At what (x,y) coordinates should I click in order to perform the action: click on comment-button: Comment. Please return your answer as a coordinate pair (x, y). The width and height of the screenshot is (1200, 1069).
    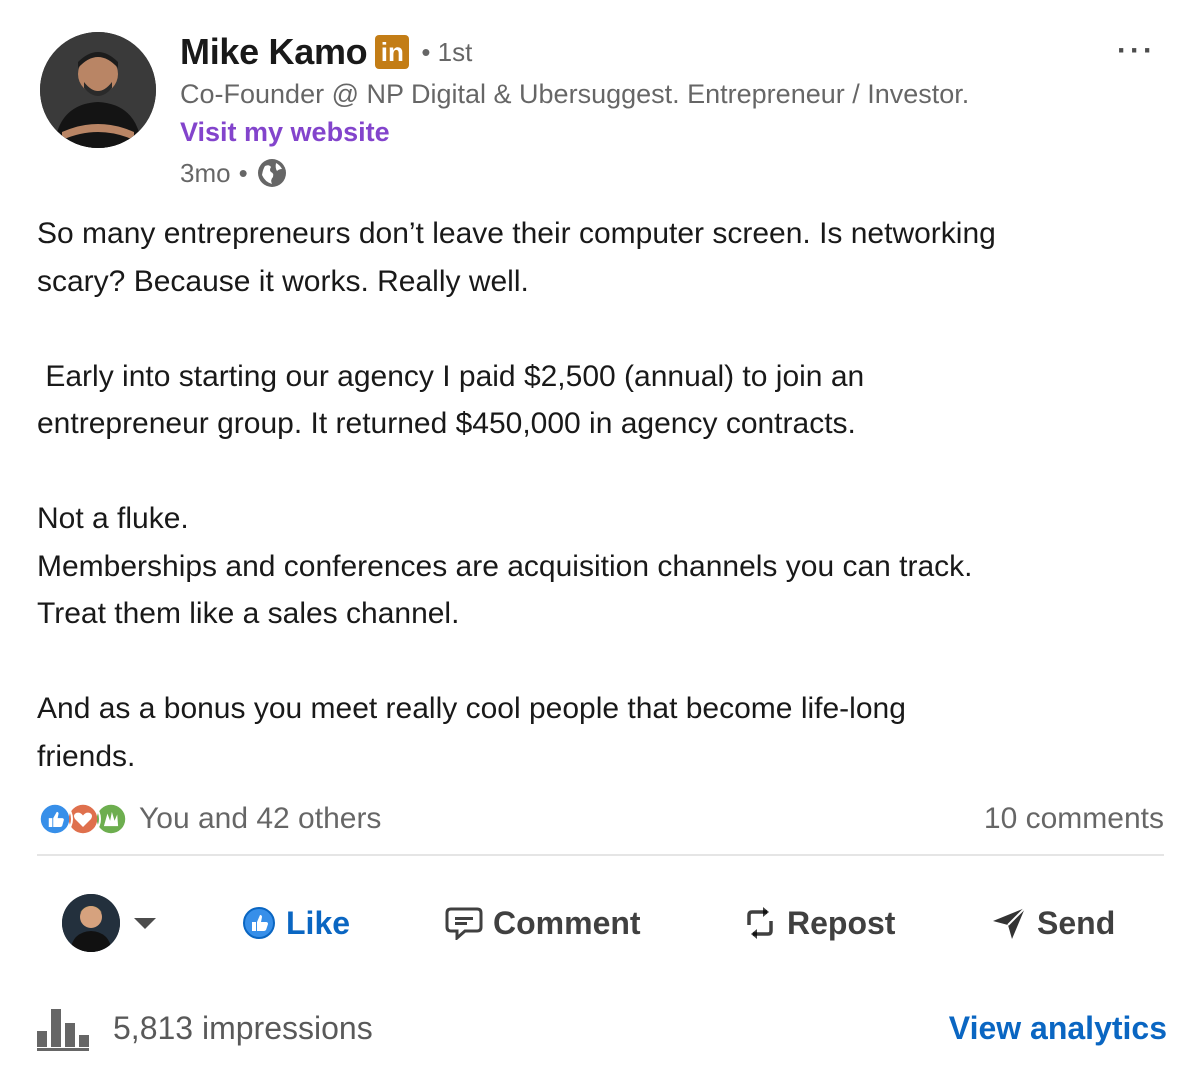
    Looking at the image, I should click on (543, 923).